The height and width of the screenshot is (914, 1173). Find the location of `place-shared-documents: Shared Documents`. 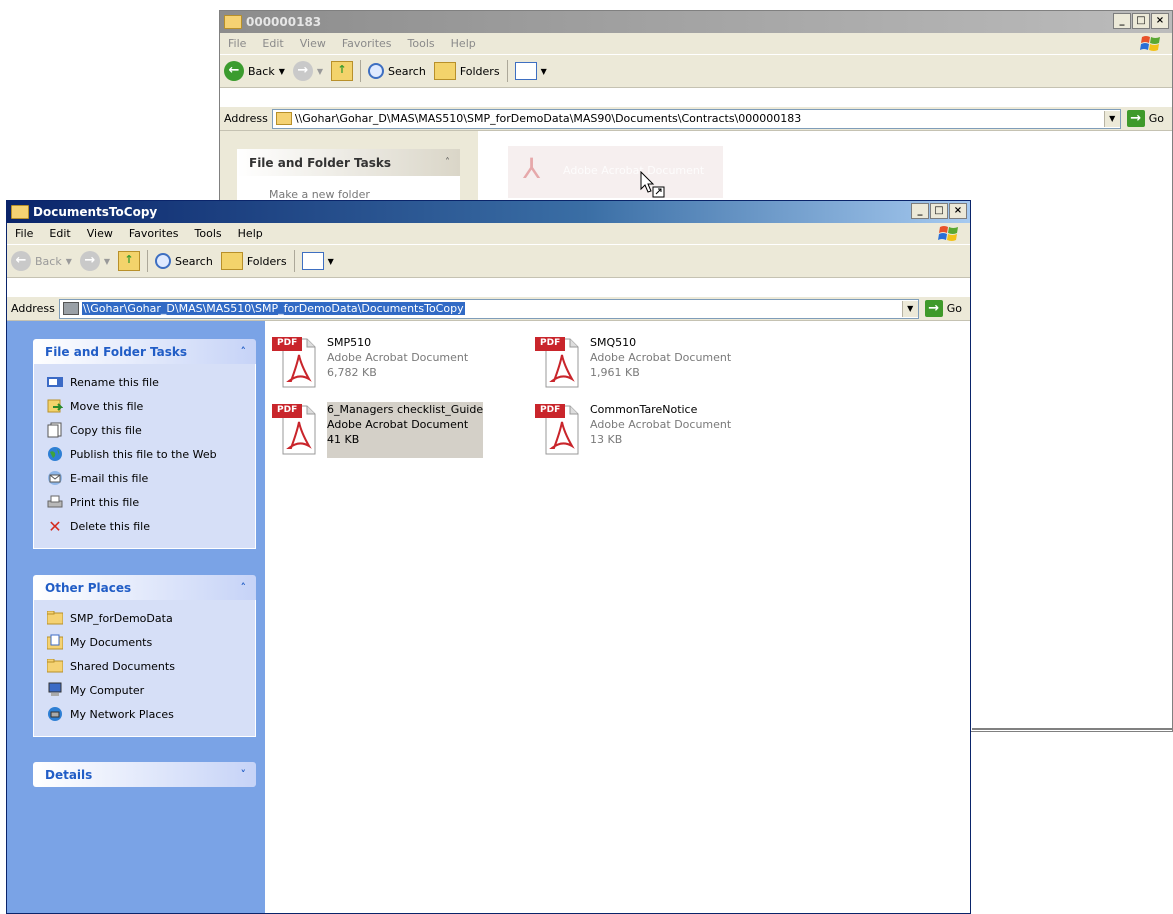

place-shared-documents: Shared Documents is located at coordinates (150, 666).